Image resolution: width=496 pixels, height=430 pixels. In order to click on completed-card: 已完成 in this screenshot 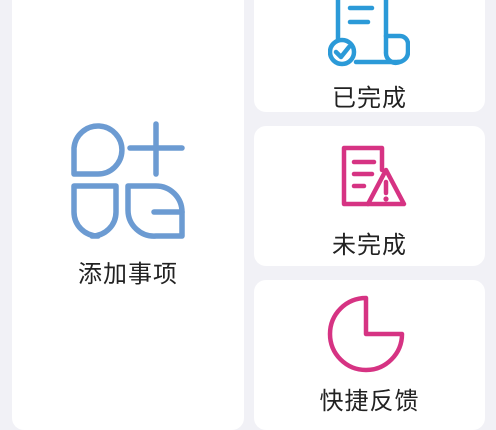, I will do `click(369, 56)`.